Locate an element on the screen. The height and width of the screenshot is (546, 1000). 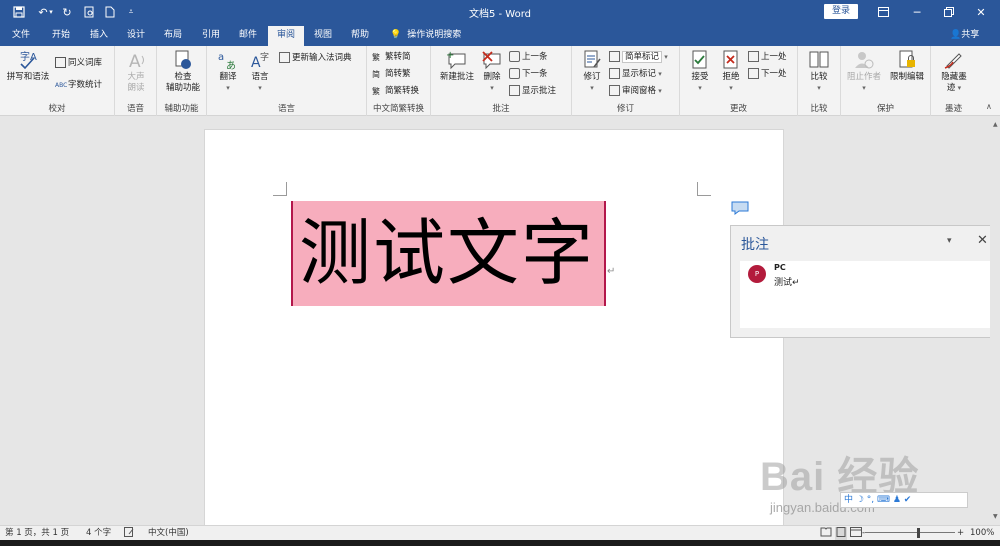
check-accessibility-button: 检查 辅助功能 is located at coordinates (183, 72).